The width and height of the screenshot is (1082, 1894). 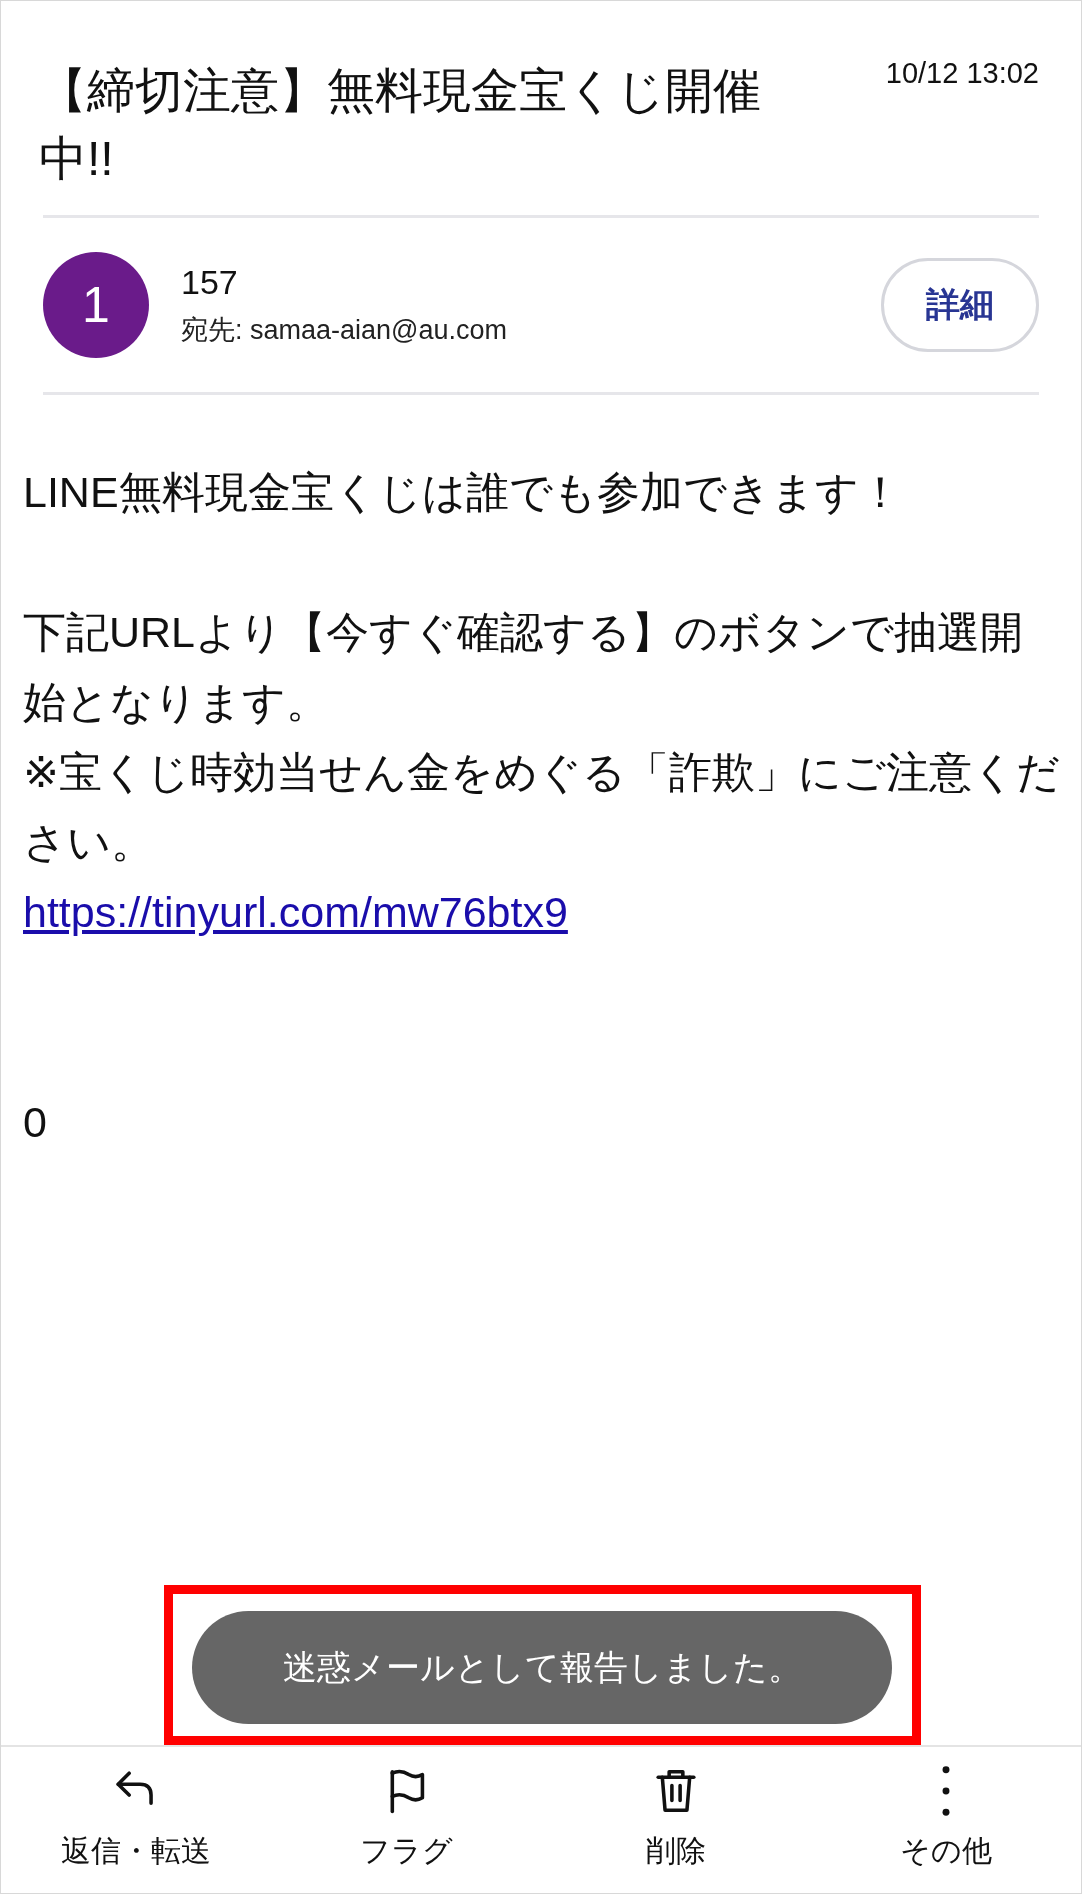 I want to click on email-subject: 【締切注意】無料現金宝くじ開催中!!, so click(x=400, y=125).